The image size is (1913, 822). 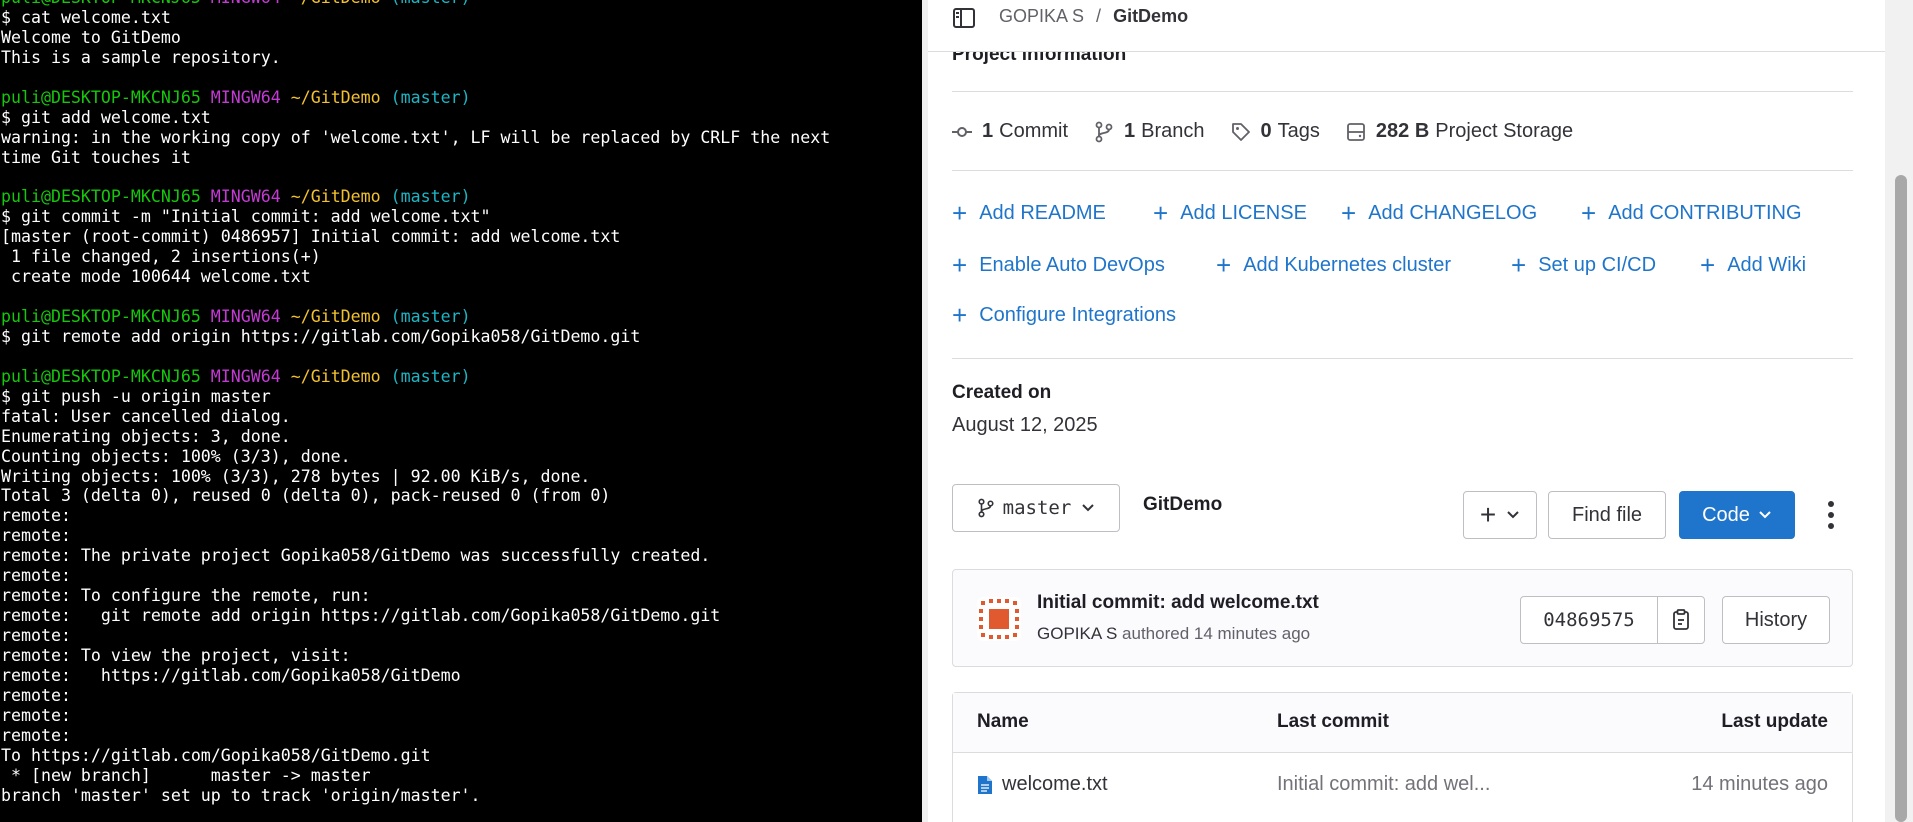 I want to click on terminal-text: Counting objects: 100% (3/3), done., so click(x=176, y=456).